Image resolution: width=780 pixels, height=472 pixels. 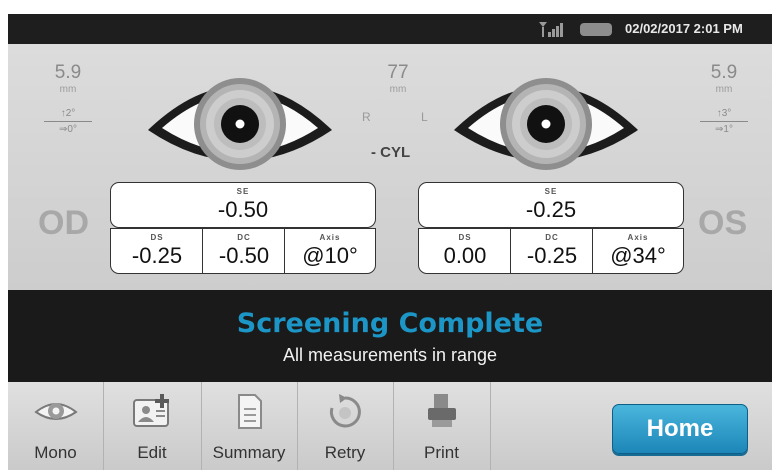 What do you see at coordinates (551, 209) in the screenshot?
I see `os-se-value: -0.25` at bounding box center [551, 209].